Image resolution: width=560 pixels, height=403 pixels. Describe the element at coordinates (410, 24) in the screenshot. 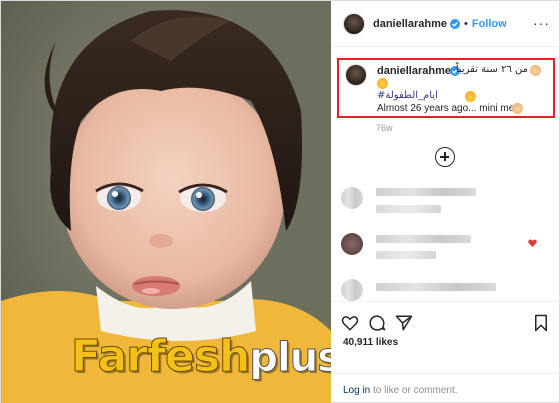

I see `header-username: daniellarahme` at that location.